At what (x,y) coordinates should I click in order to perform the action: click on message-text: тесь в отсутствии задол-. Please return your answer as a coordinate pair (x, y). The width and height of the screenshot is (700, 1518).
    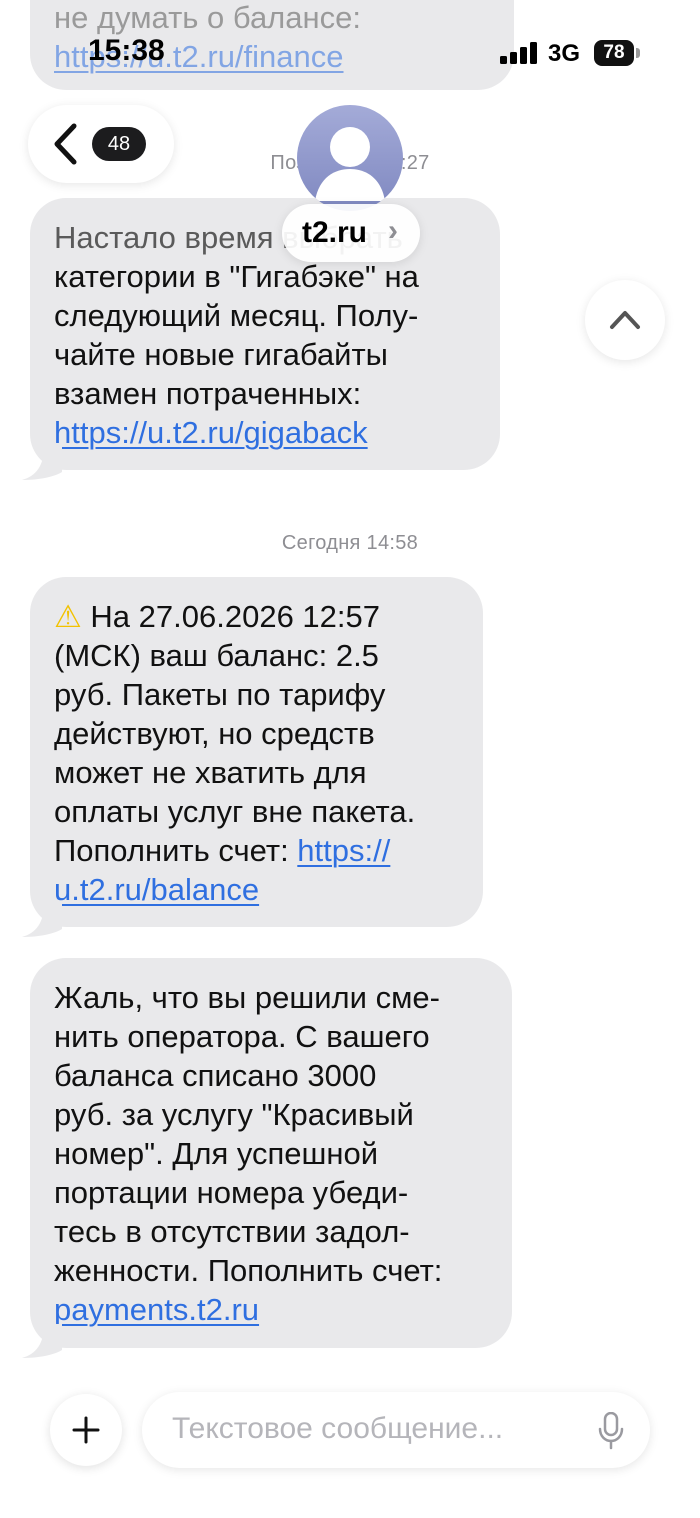
    Looking at the image, I should click on (232, 1231).